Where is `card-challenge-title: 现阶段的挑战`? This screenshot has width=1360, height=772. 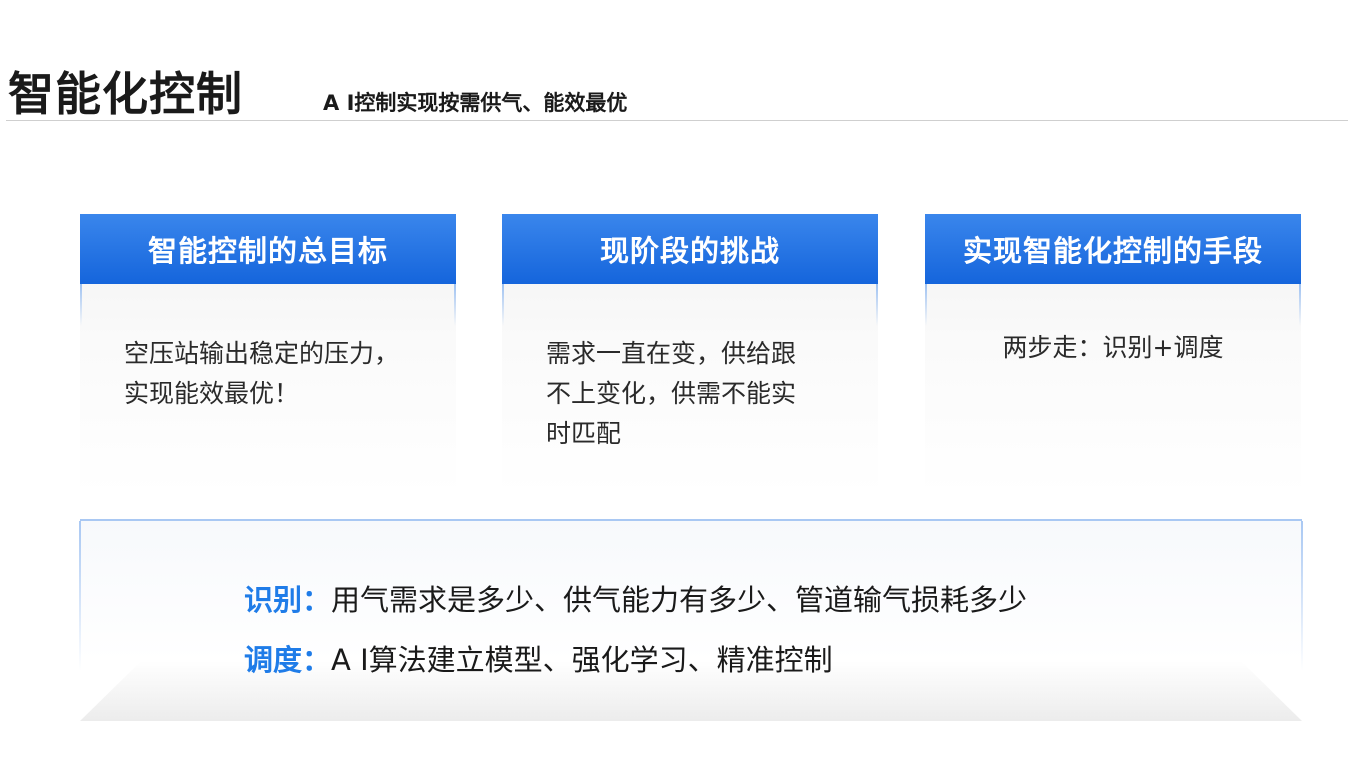 card-challenge-title: 现阶段的挑战 is located at coordinates (690, 249).